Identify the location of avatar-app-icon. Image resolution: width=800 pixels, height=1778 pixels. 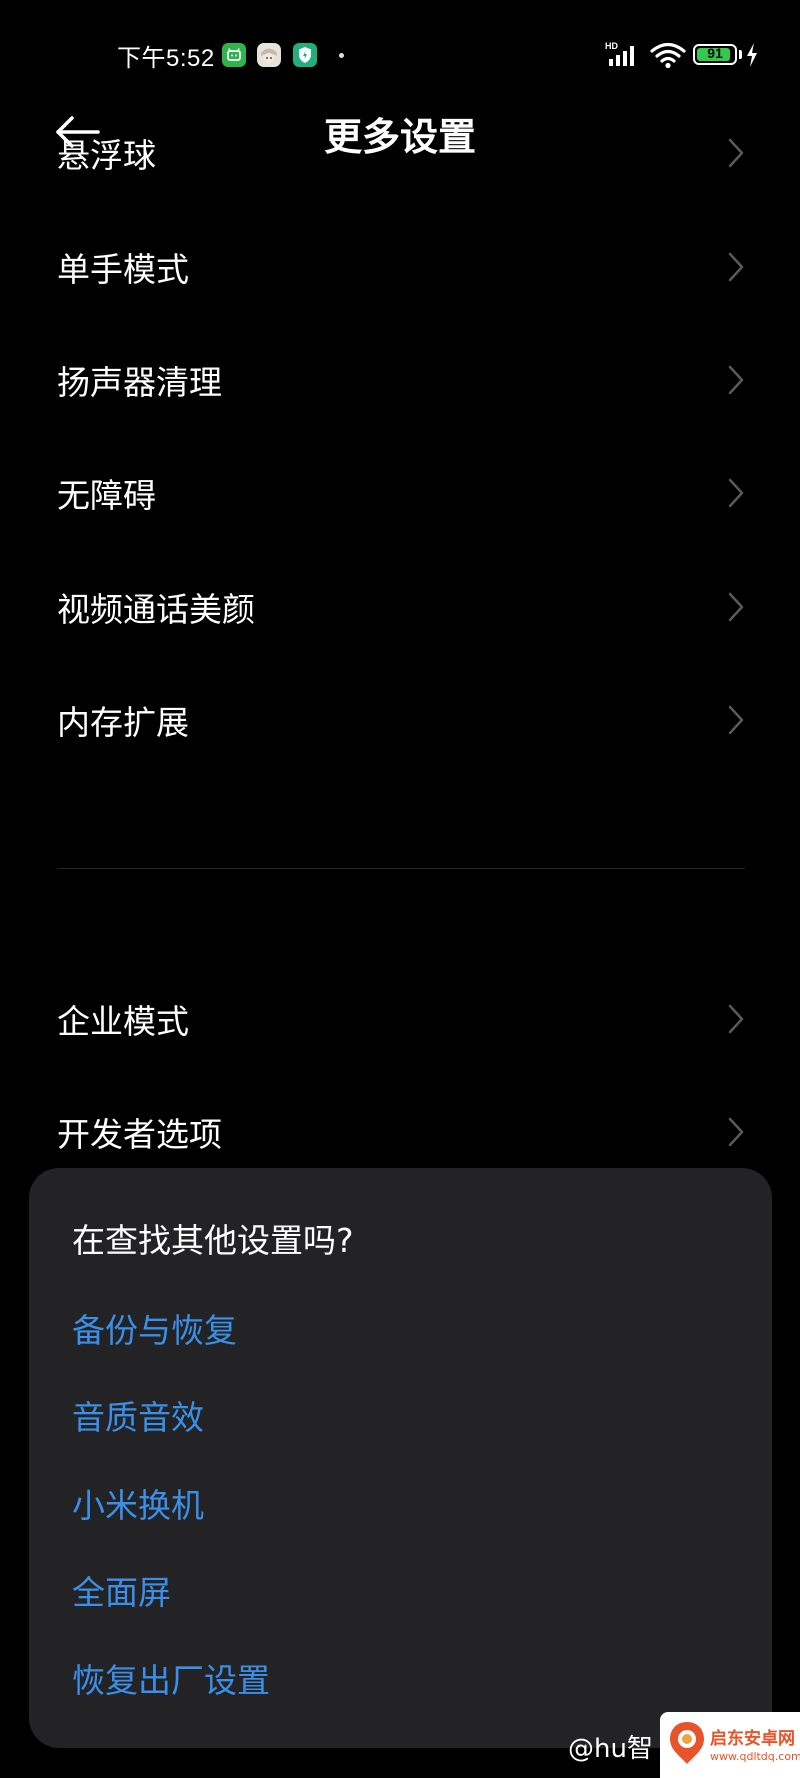
(269, 55).